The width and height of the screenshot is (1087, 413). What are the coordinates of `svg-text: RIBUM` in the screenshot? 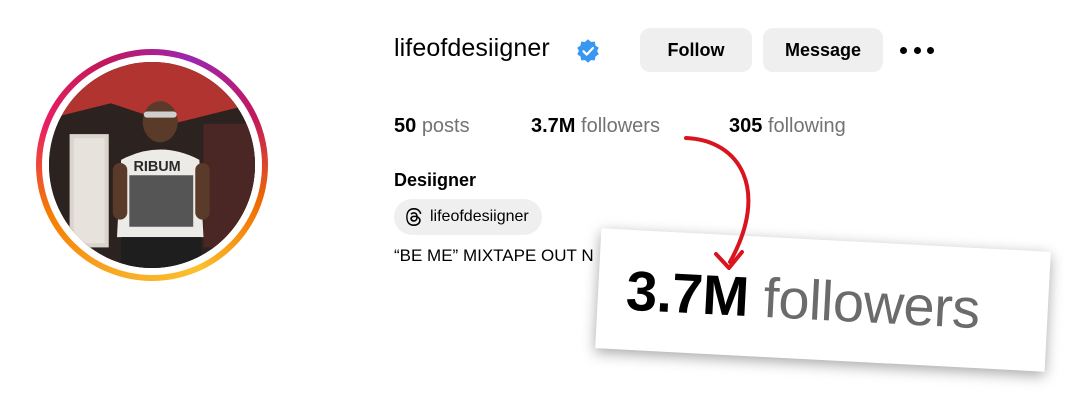 It's located at (156, 167).